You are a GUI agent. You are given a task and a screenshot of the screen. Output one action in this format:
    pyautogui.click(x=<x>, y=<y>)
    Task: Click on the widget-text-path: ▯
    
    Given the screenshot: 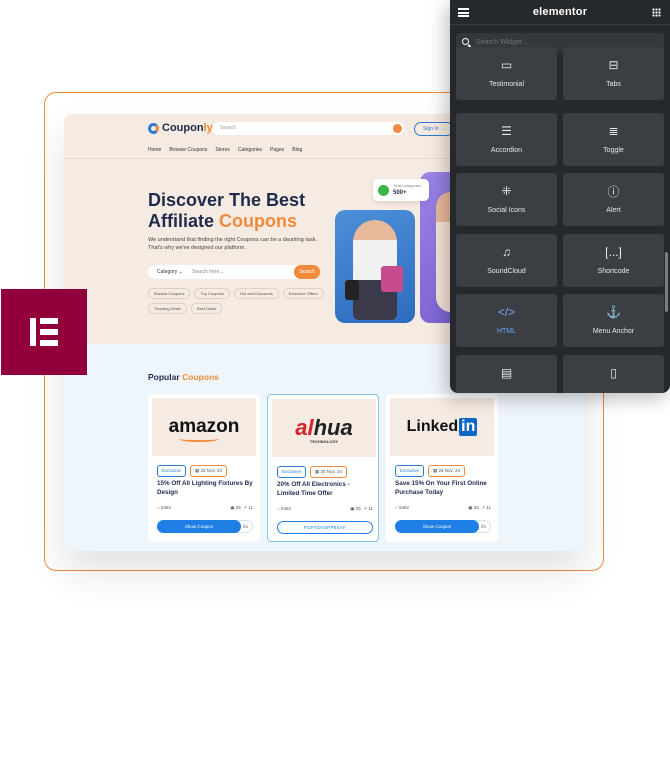 What is the action you would take?
    pyautogui.click(x=613, y=374)
    